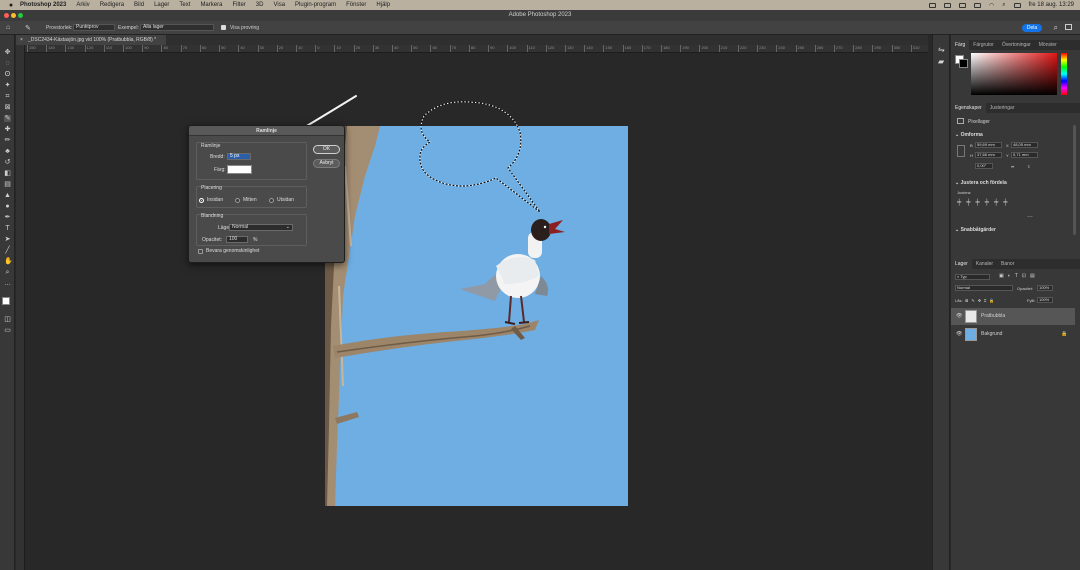  What do you see at coordinates (139, 5) in the screenshot?
I see `menu-bild: Bild` at bounding box center [139, 5].